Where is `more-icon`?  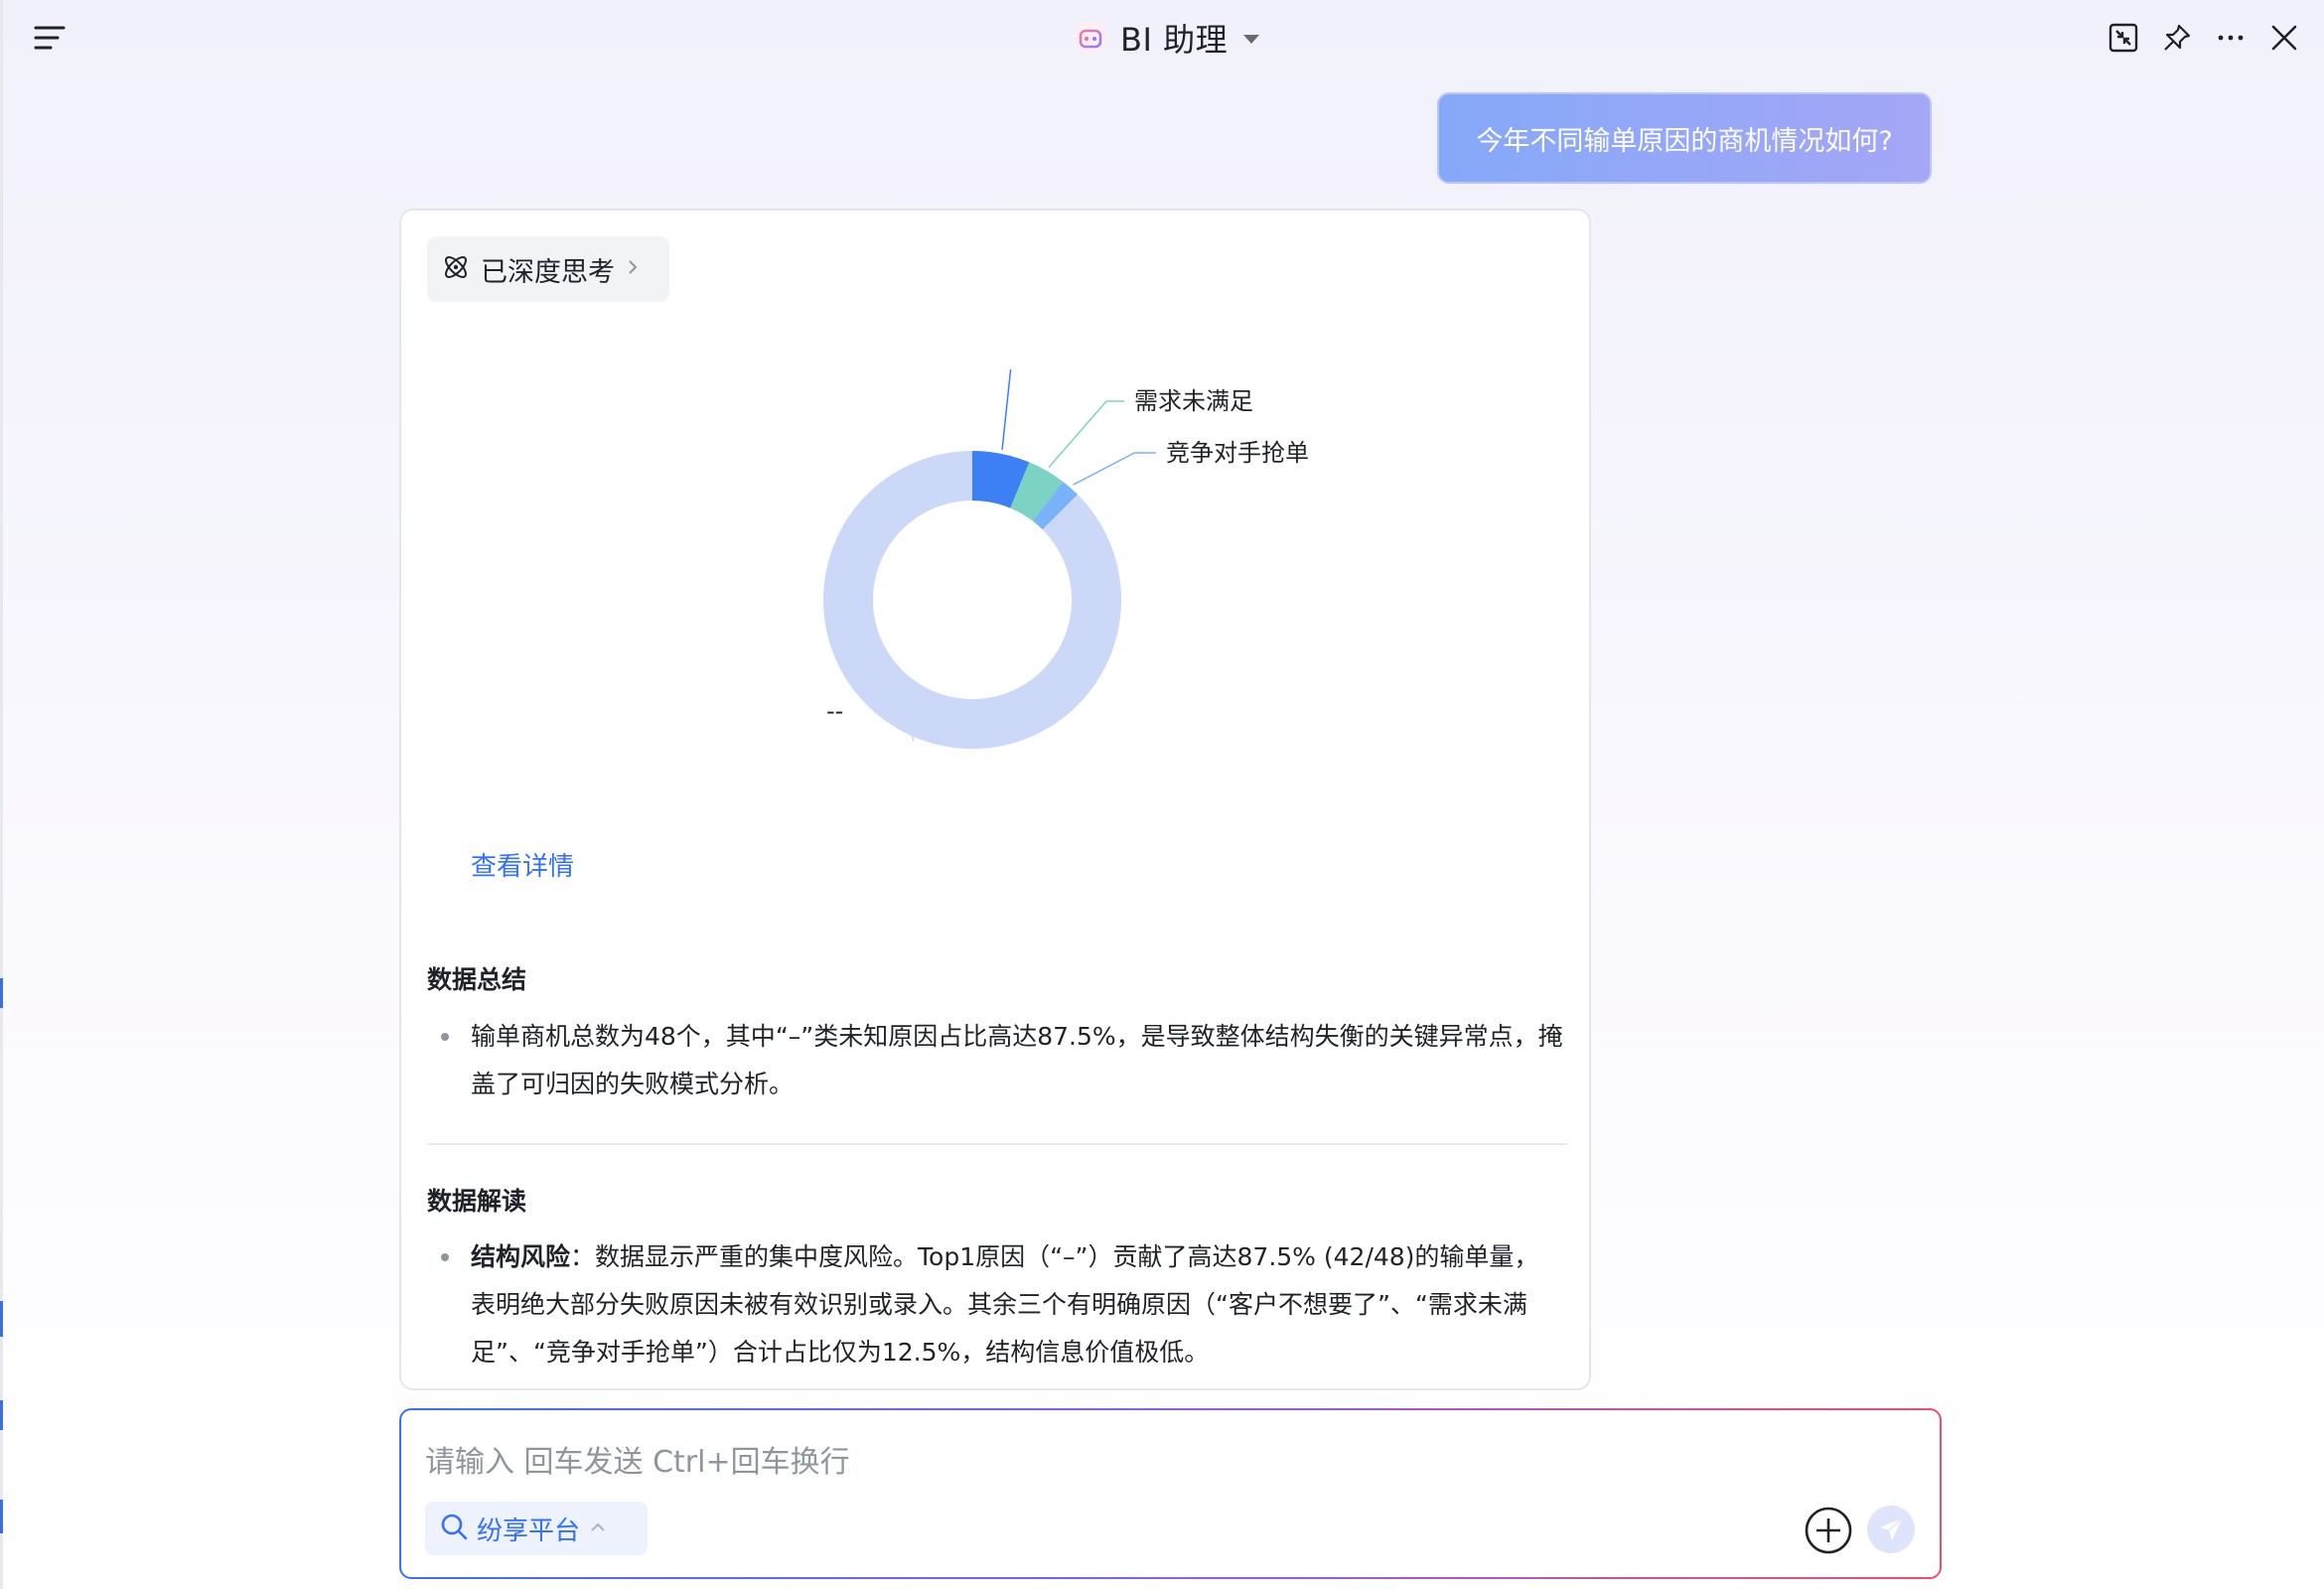 more-icon is located at coordinates (2231, 38).